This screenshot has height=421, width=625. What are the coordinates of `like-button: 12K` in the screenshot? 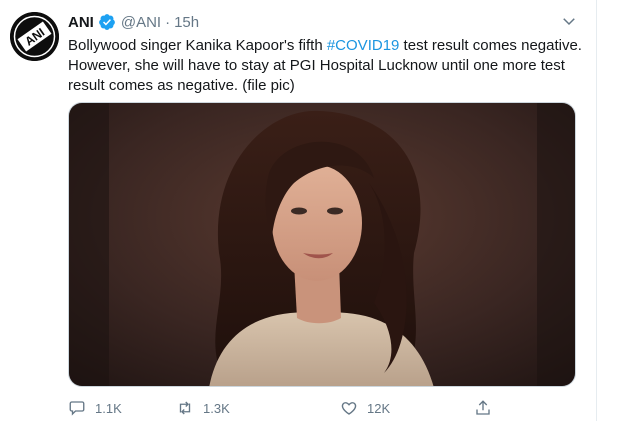 It's located at (365, 408).